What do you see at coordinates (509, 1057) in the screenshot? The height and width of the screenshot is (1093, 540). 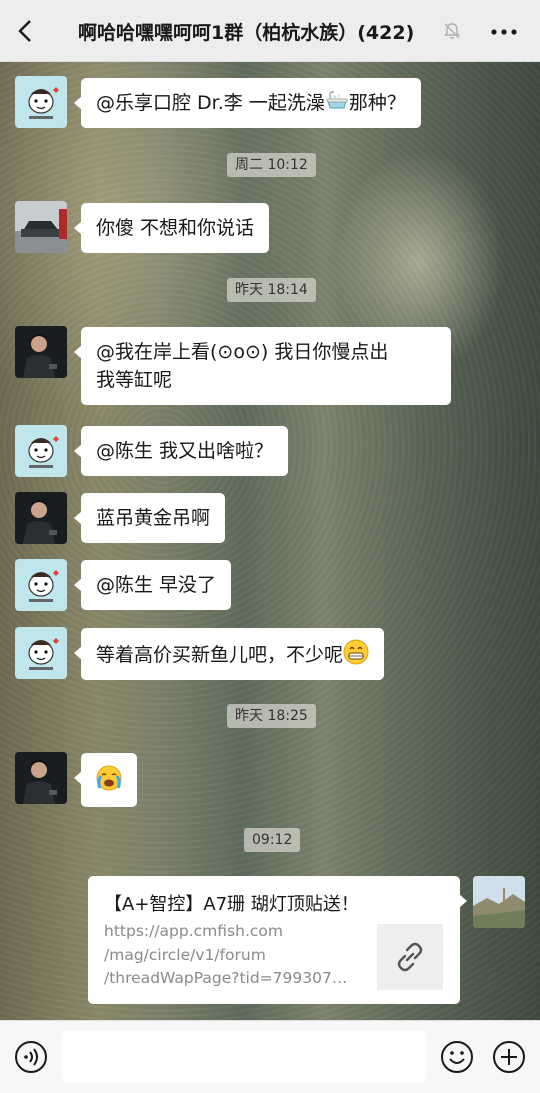 I see `plus-icon` at bounding box center [509, 1057].